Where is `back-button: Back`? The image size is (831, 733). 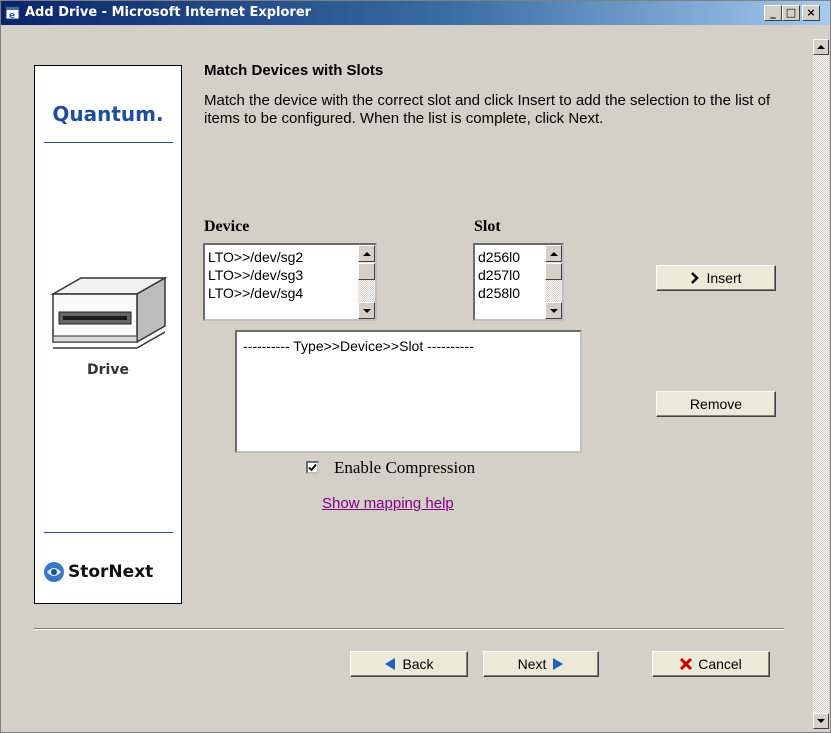 back-button: Back is located at coordinates (409, 664).